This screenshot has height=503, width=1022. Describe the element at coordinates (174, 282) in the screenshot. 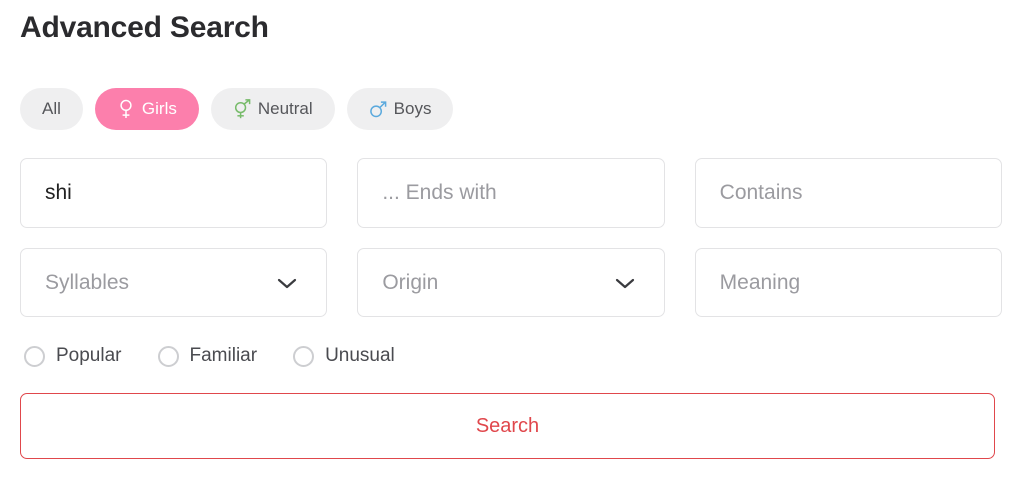

I see `syllables-select: Syllables` at that location.